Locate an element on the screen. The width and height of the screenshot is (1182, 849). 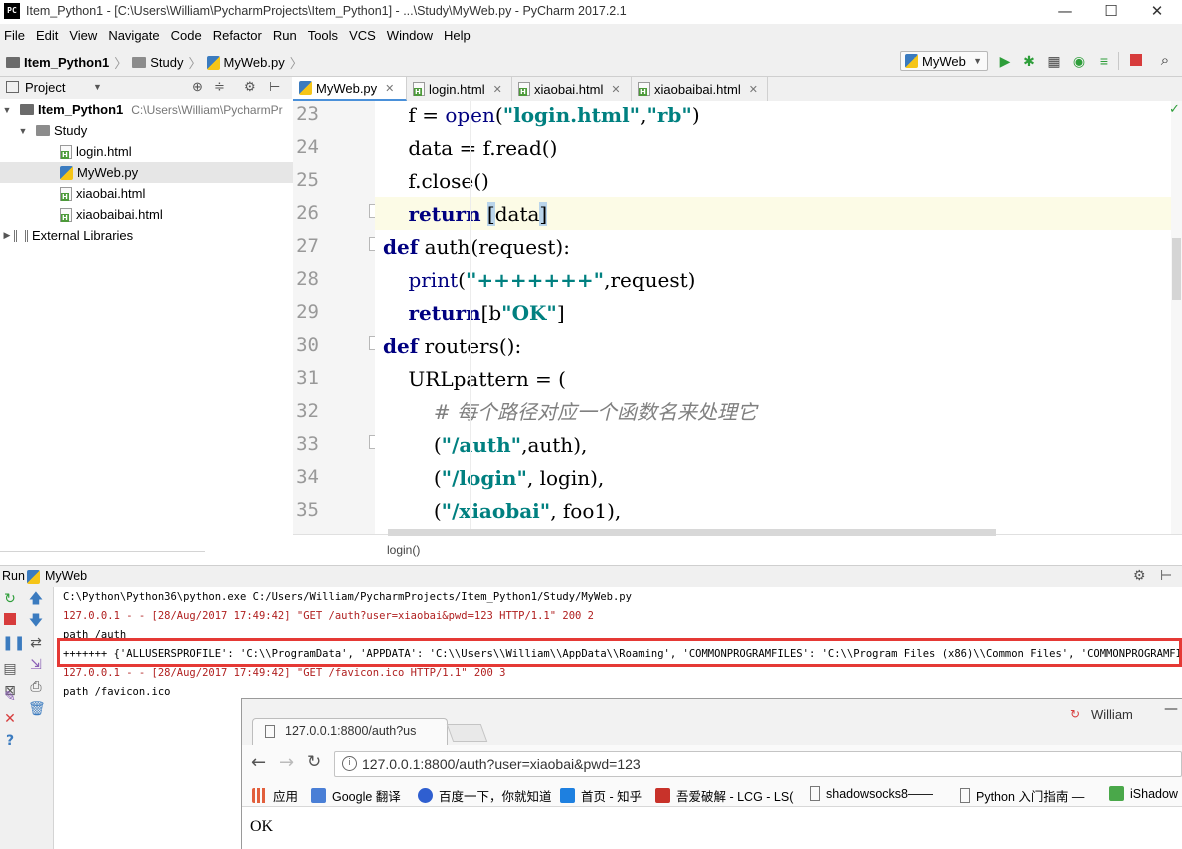
editor-horizontal-scrollbar is located at coordinates (692, 532).